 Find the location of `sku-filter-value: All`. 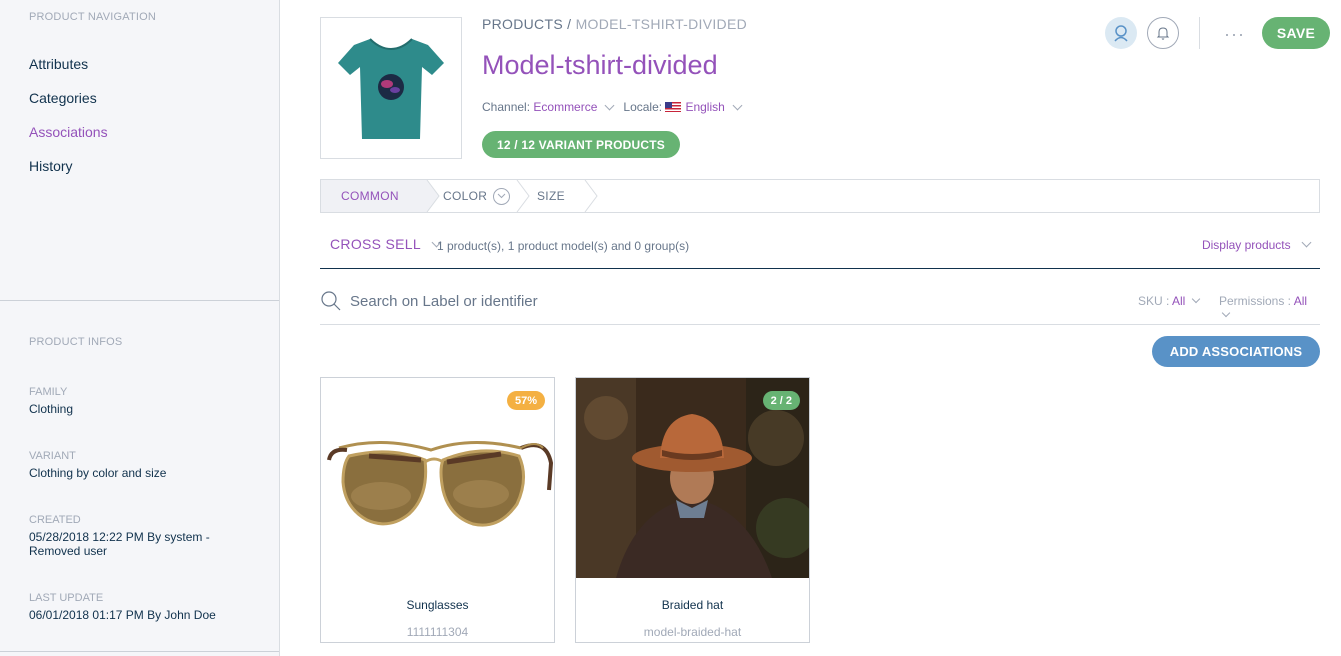

sku-filter-value: All is located at coordinates (1179, 301).